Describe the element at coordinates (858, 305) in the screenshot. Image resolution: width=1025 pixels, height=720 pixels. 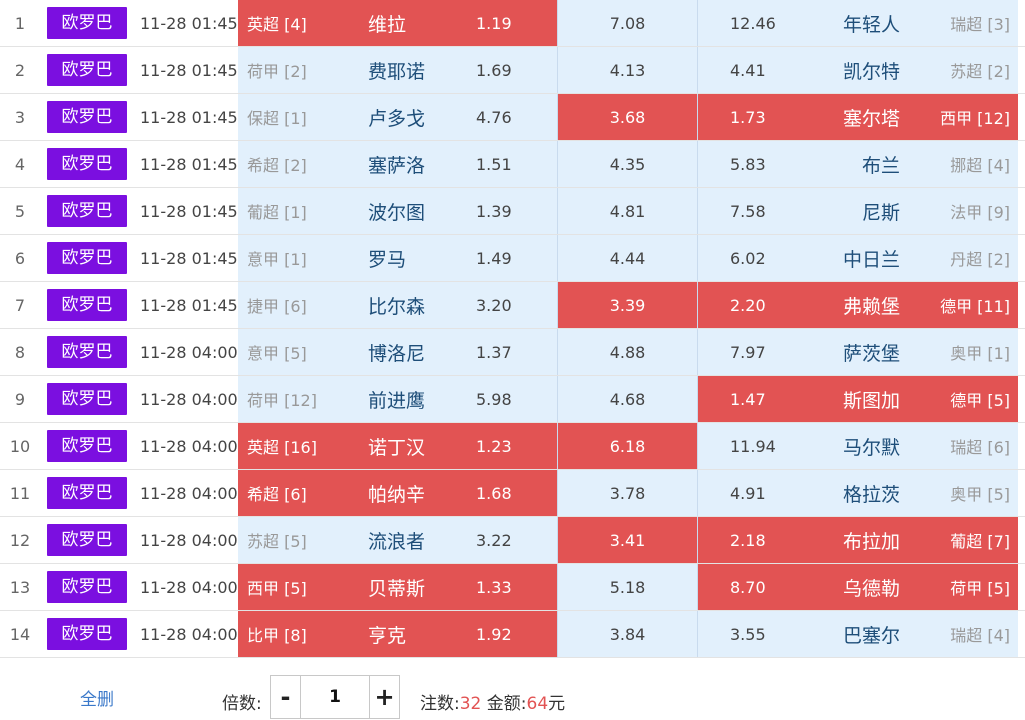
I see `away-win-option: 2.20 弗赖堡 德甲 [11]` at that location.